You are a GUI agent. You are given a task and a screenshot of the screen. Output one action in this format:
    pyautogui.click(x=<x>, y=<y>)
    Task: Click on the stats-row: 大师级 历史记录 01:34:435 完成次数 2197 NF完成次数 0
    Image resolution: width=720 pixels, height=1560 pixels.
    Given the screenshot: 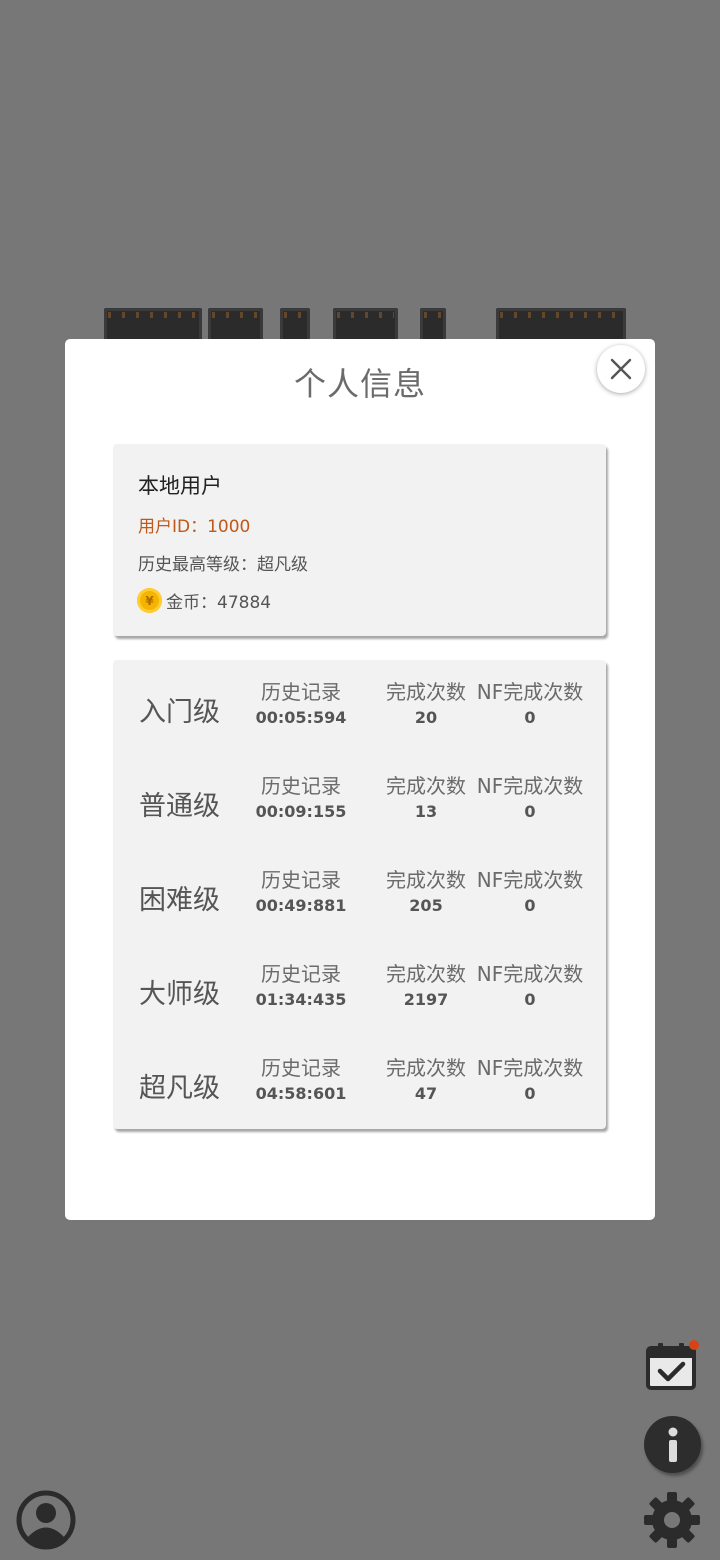 What is the action you would take?
    pyautogui.click(x=359, y=989)
    